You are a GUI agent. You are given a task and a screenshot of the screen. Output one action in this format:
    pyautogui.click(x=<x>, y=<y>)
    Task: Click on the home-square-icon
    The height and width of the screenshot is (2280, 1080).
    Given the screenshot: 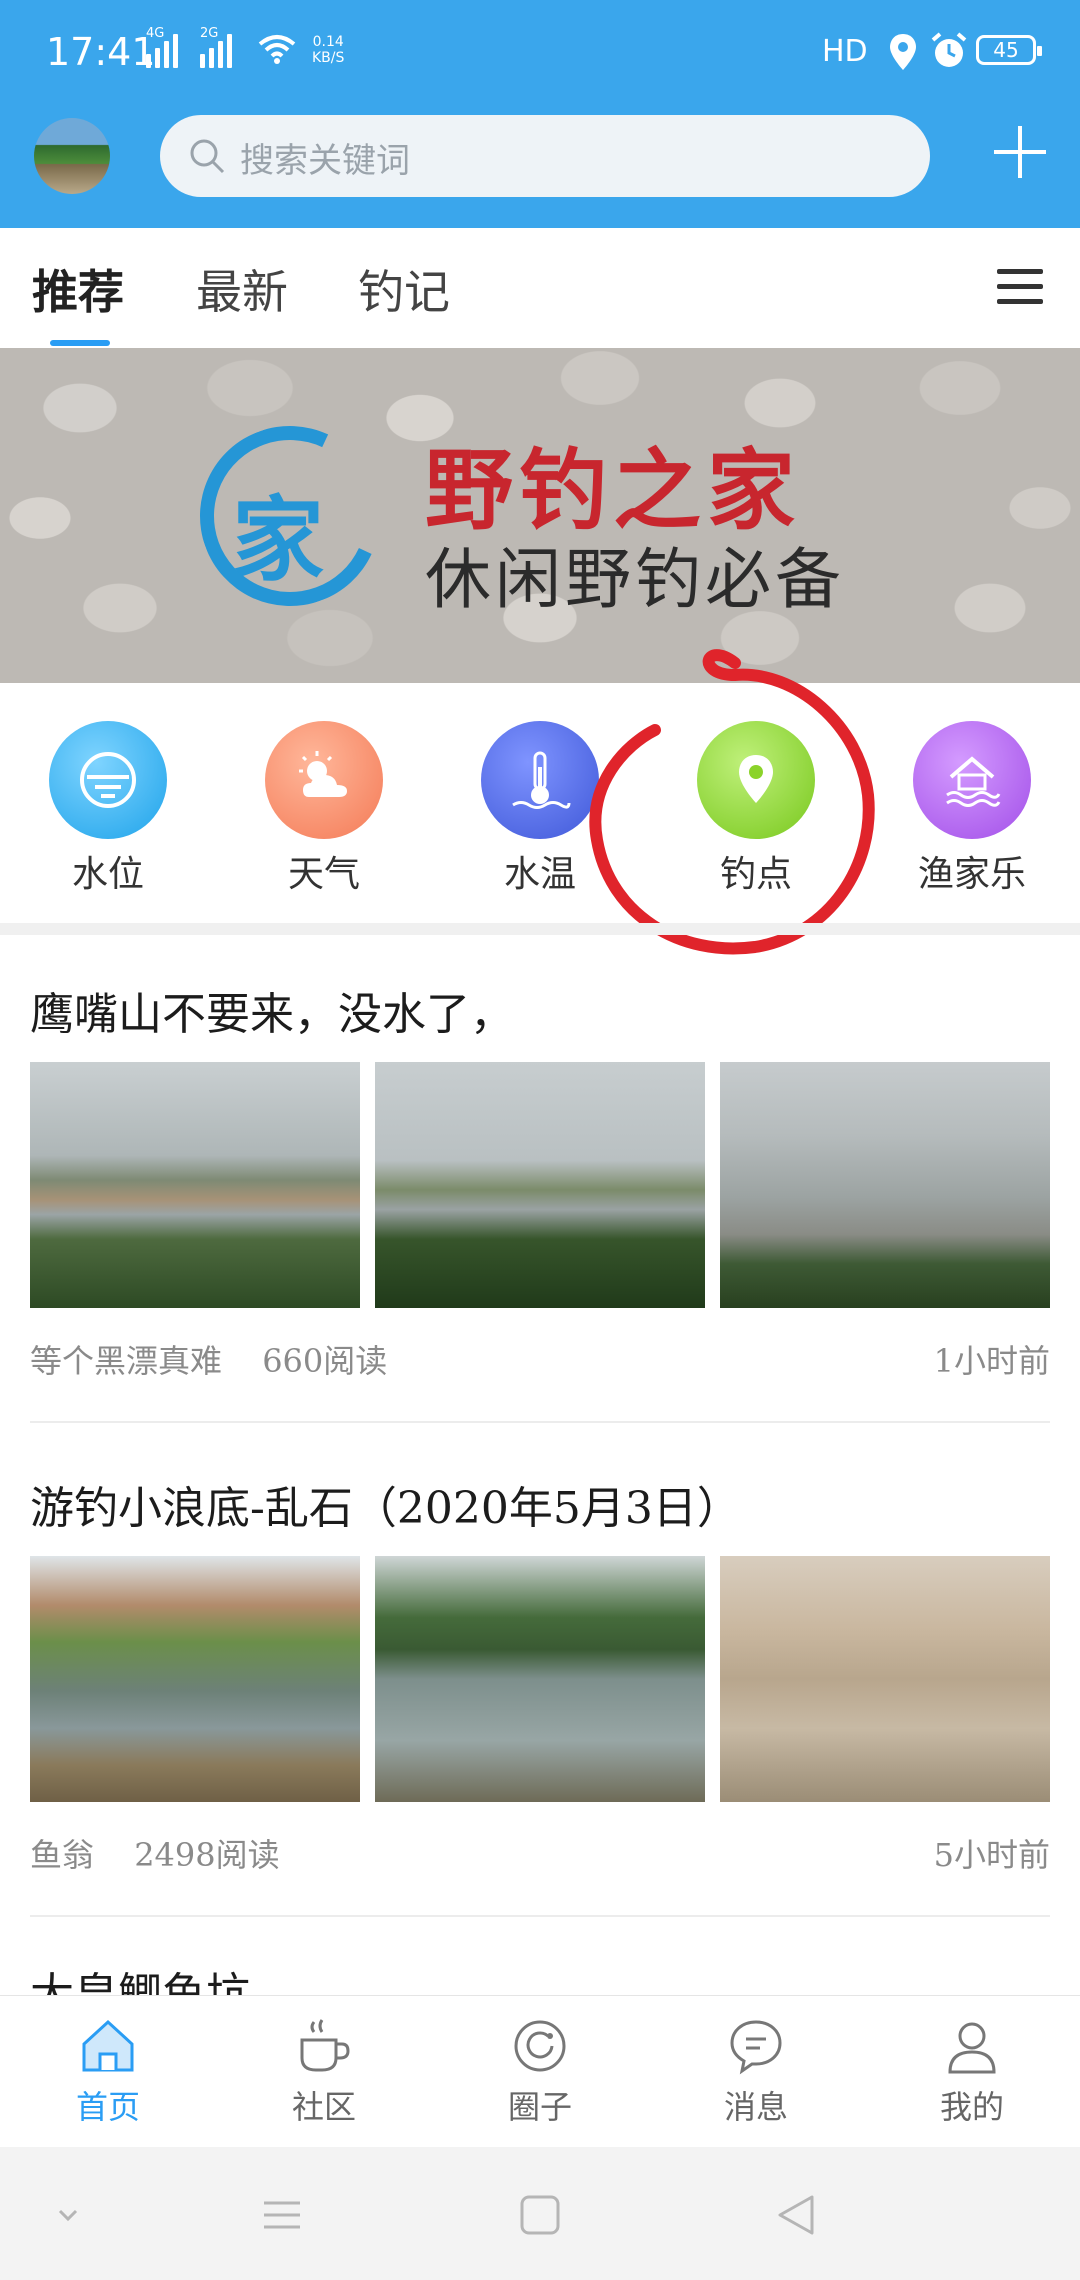 What is the action you would take?
    pyautogui.click(x=540, y=2215)
    